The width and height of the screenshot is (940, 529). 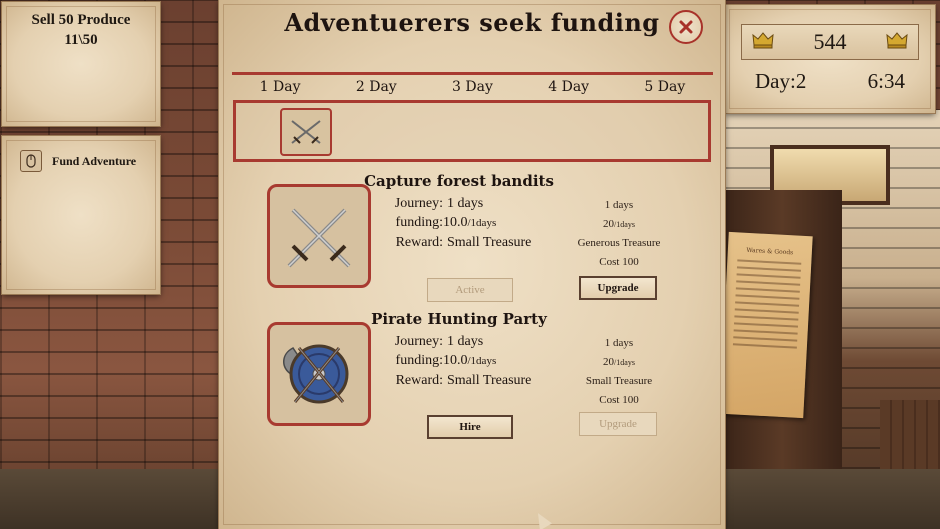 What do you see at coordinates (781, 81) in the screenshot?
I see `day-label: Day:2` at bounding box center [781, 81].